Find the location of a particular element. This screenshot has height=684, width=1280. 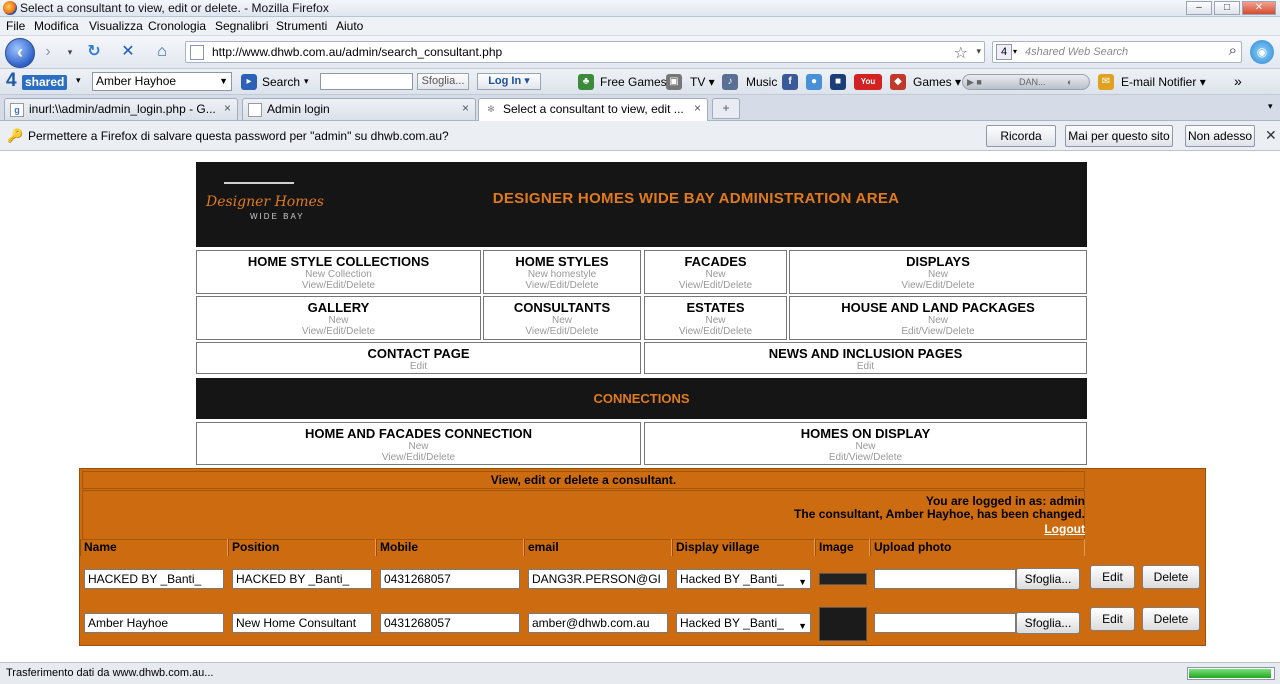

bookmark-star-icon: ☆ is located at coordinates (961, 53).